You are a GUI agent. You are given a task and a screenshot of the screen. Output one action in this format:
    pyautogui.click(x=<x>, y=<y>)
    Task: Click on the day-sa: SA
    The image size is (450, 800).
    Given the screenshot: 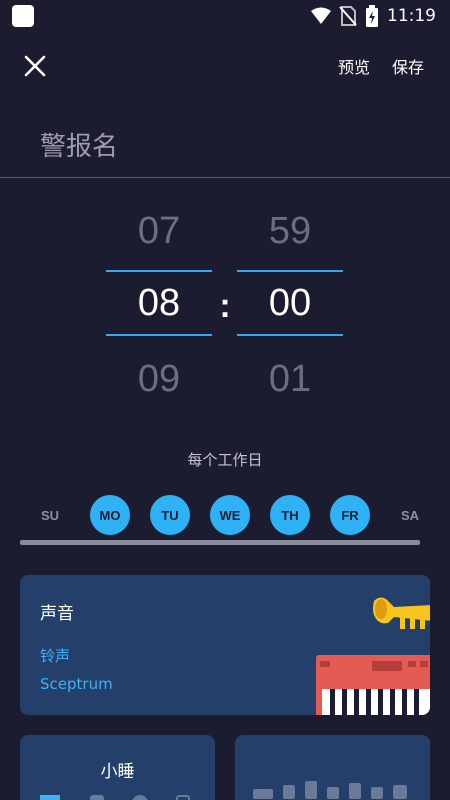 What is the action you would take?
    pyautogui.click(x=410, y=515)
    